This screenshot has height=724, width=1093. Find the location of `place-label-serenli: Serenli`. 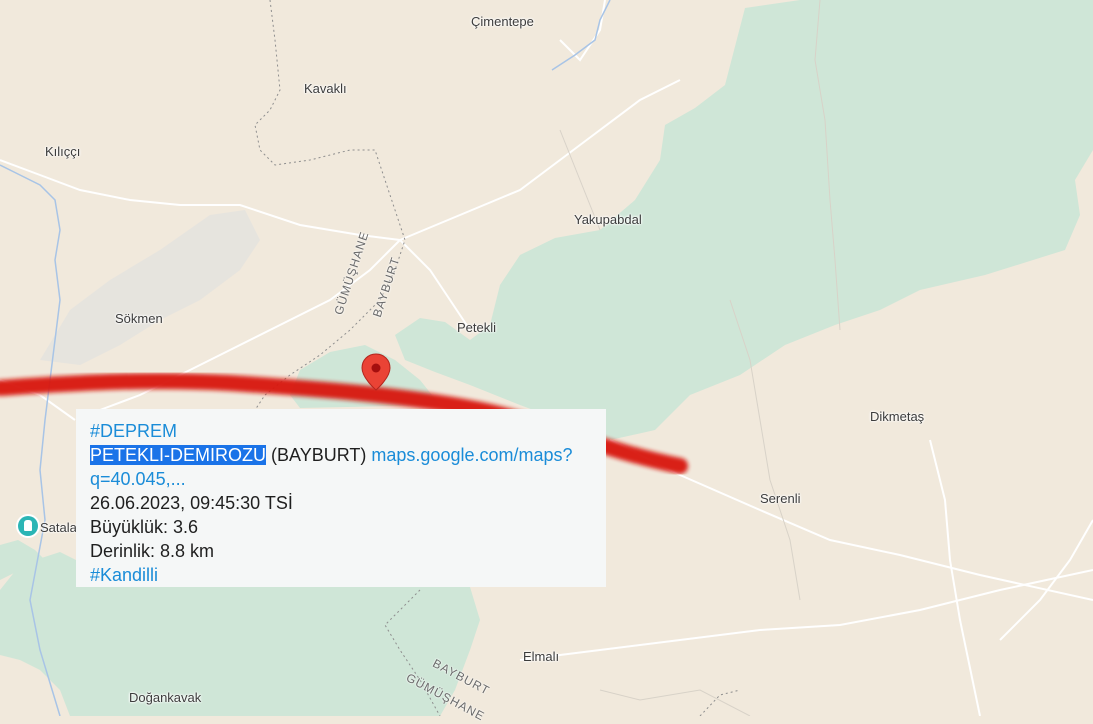

place-label-serenli: Serenli is located at coordinates (780, 498).